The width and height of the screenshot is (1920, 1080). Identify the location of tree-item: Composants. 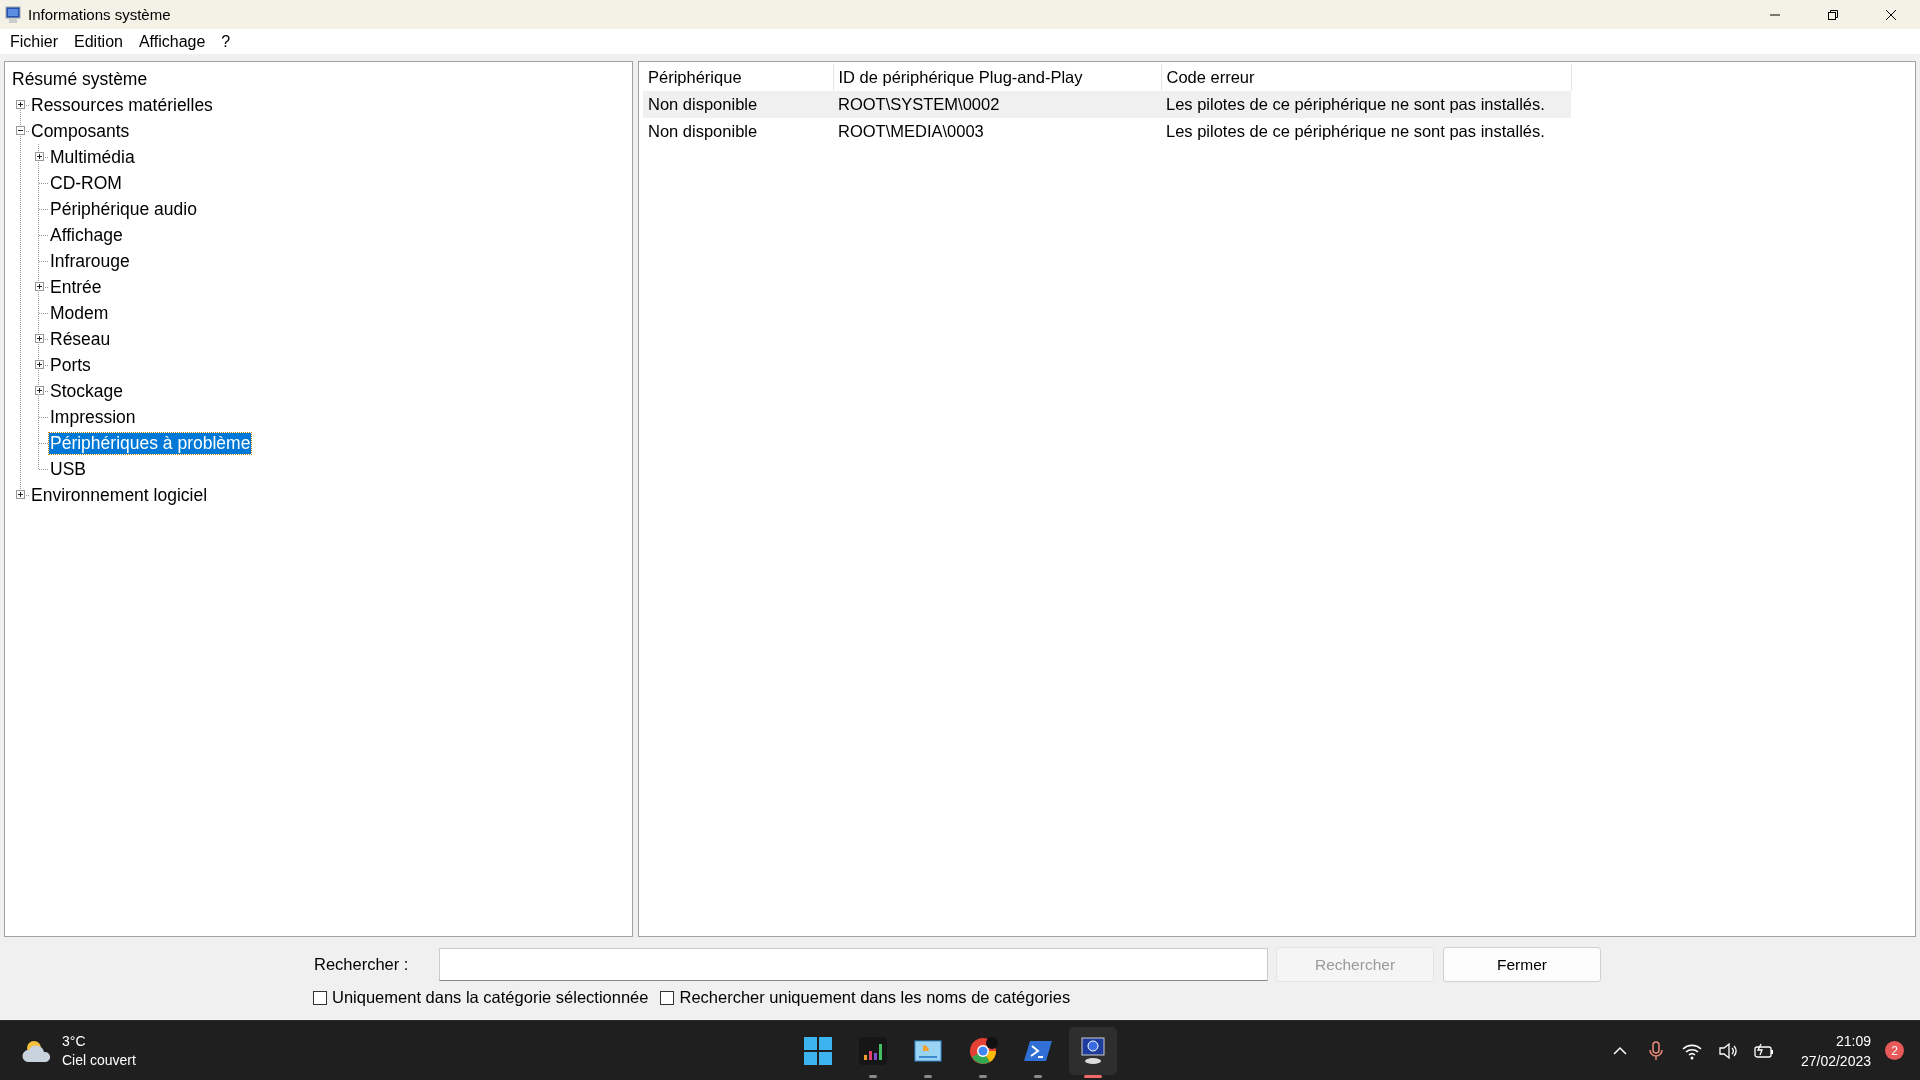
(80, 131).